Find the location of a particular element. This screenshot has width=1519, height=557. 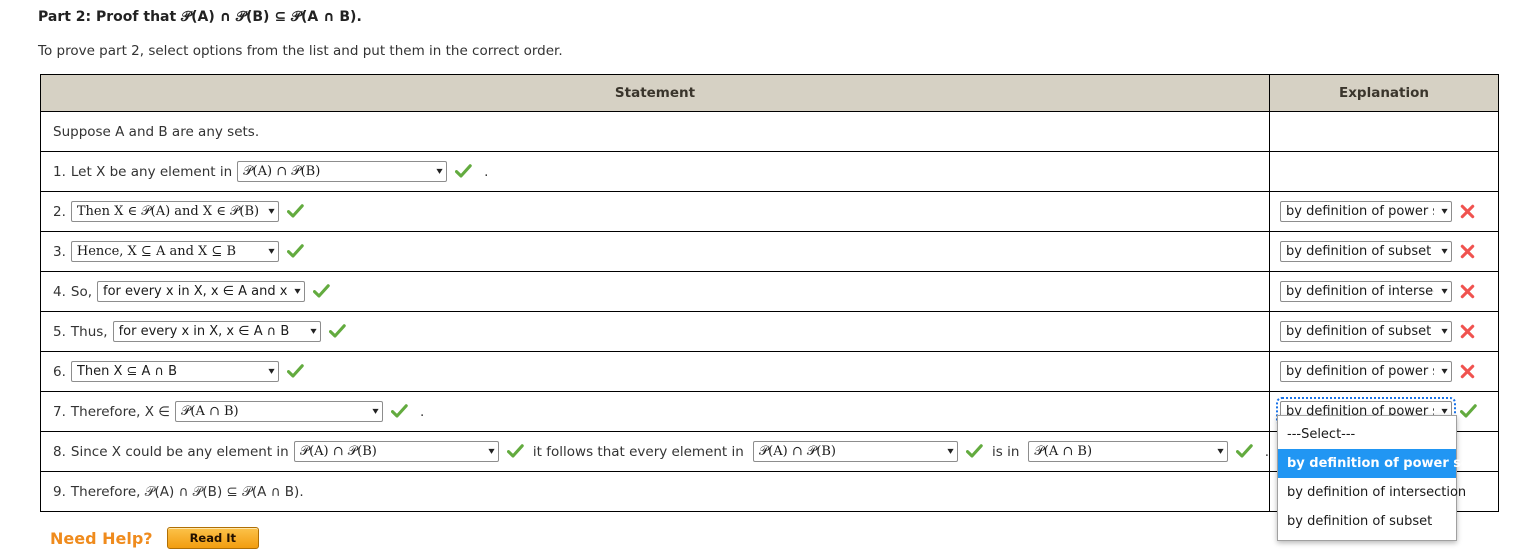

explanation-select-3: by definition of subset ▾ is located at coordinates (1366, 251).